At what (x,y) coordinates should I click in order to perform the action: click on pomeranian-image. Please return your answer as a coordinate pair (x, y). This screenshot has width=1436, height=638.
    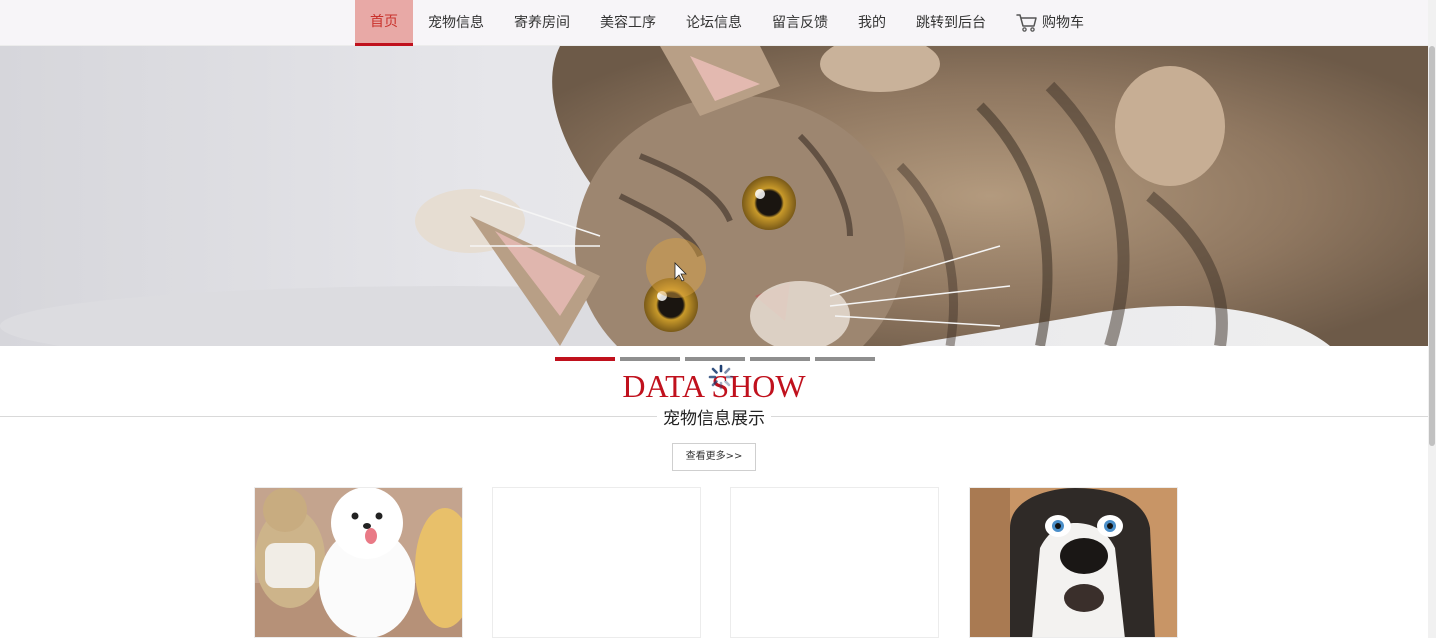
    Looking at the image, I should click on (358, 562).